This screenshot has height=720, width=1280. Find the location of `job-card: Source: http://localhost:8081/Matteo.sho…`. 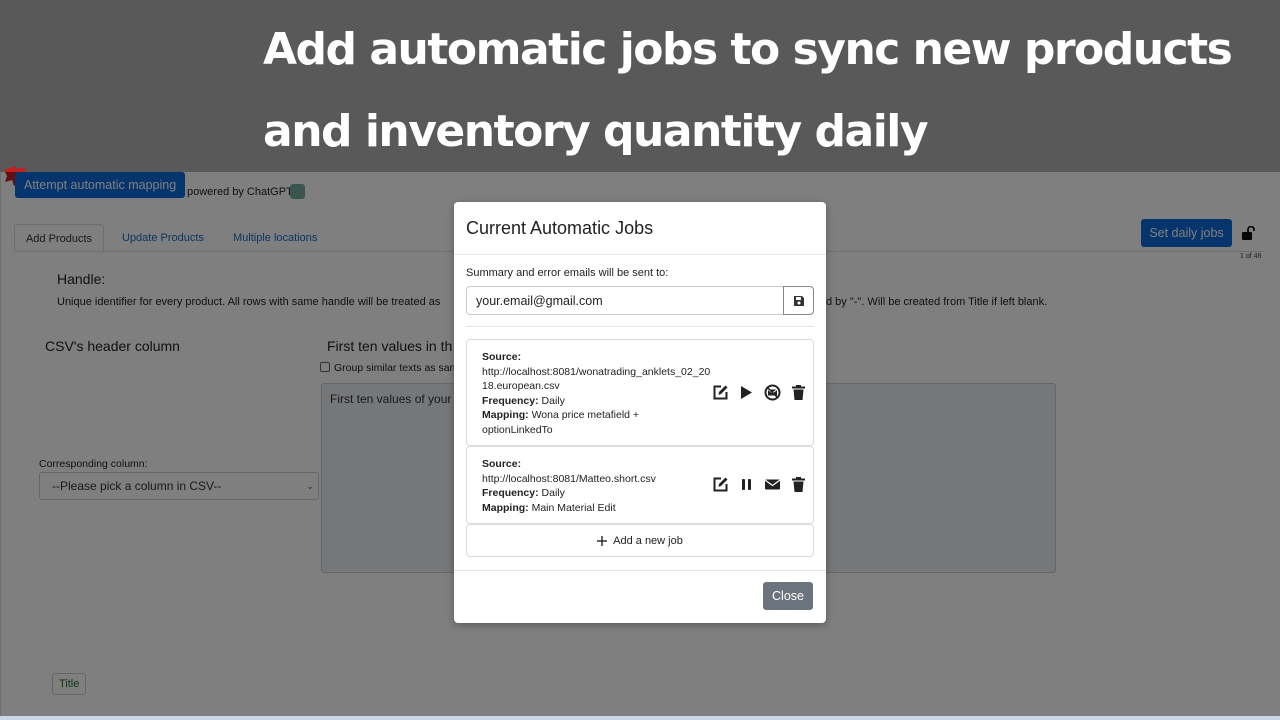

job-card: Source: http://localhost:8081/Matteo.sho… is located at coordinates (640, 485).